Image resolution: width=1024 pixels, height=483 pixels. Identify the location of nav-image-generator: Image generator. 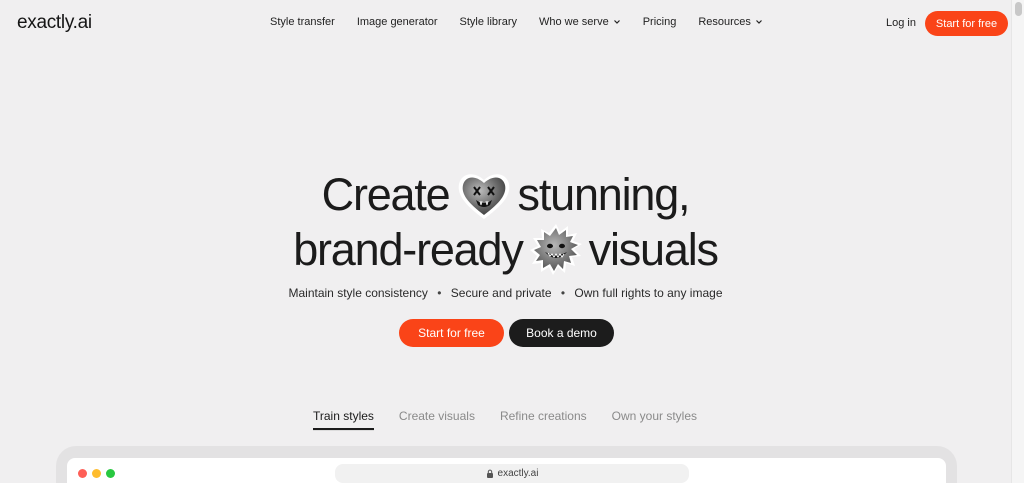
(397, 22).